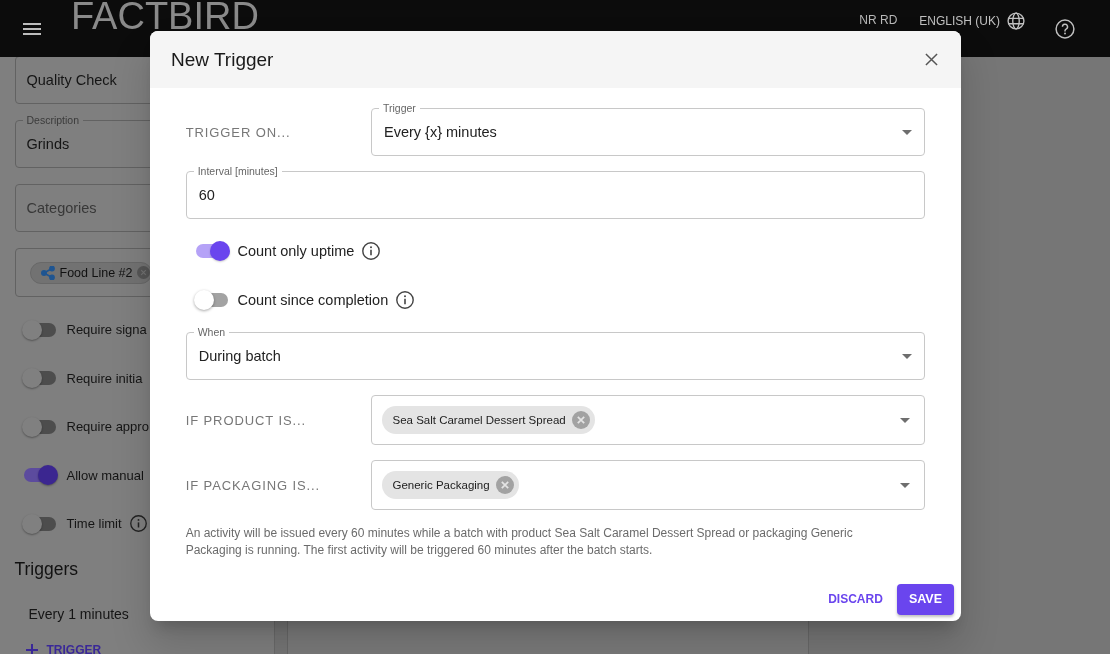 The image size is (1110, 654). What do you see at coordinates (519, 542) in the screenshot?
I see `summary-text: An activity will be issued every 60 minutes while a batch with product Sea Salt Caramel Dessert Spread or packaging Generic Packaging is running. The first activity will be triggered 60 minutes after the batch starts.` at bounding box center [519, 542].